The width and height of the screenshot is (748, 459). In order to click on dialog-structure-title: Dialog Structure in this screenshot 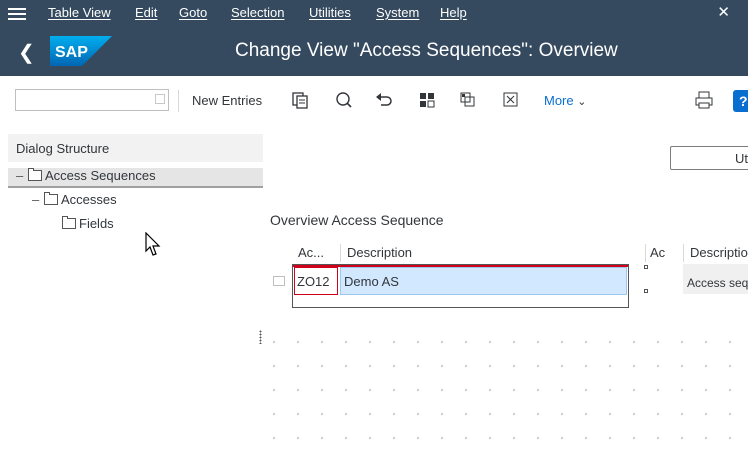, I will do `click(63, 148)`.